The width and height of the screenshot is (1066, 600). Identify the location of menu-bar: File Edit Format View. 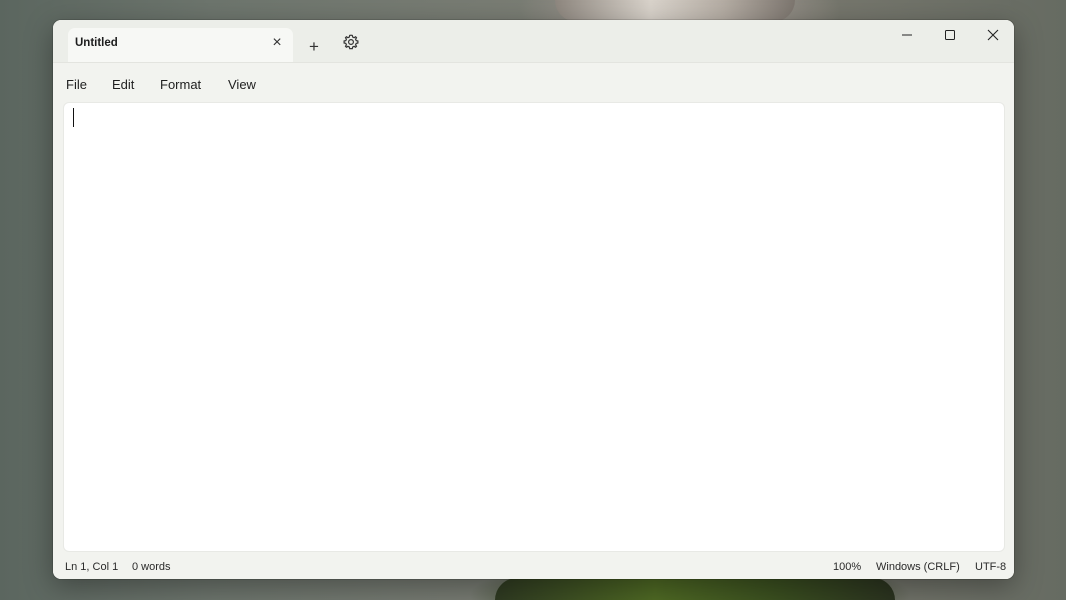
(533, 82).